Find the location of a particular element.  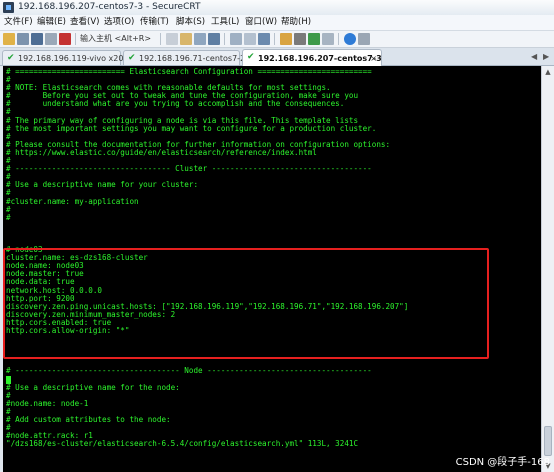

tab-session-207: ✔ 192.168.196.207-centos7-3 × is located at coordinates (312, 57).